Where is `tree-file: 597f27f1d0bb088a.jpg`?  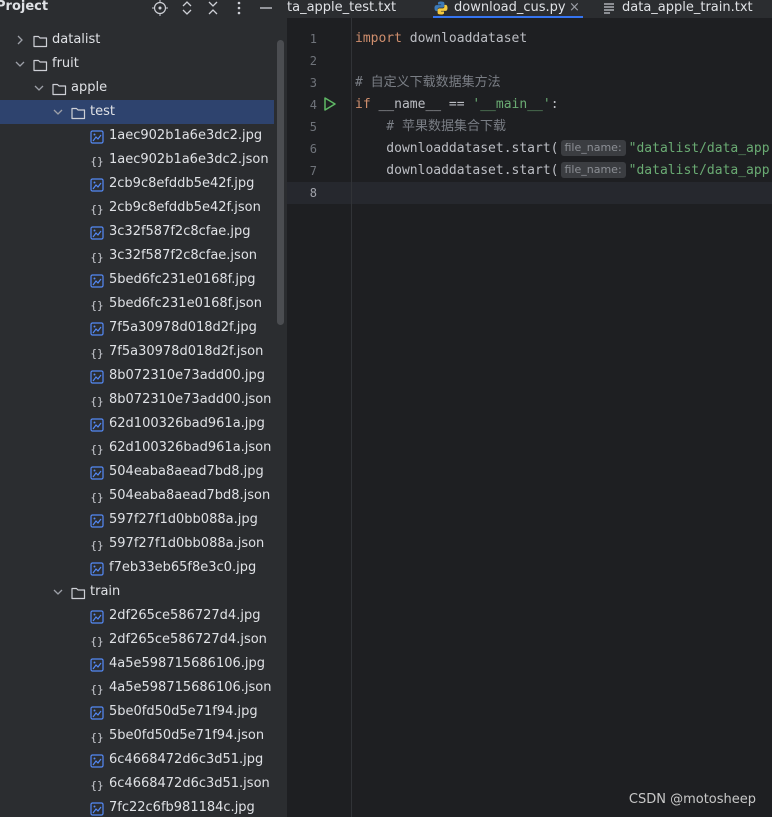 tree-file: 597f27f1d0bb088a.jpg is located at coordinates (137, 520).